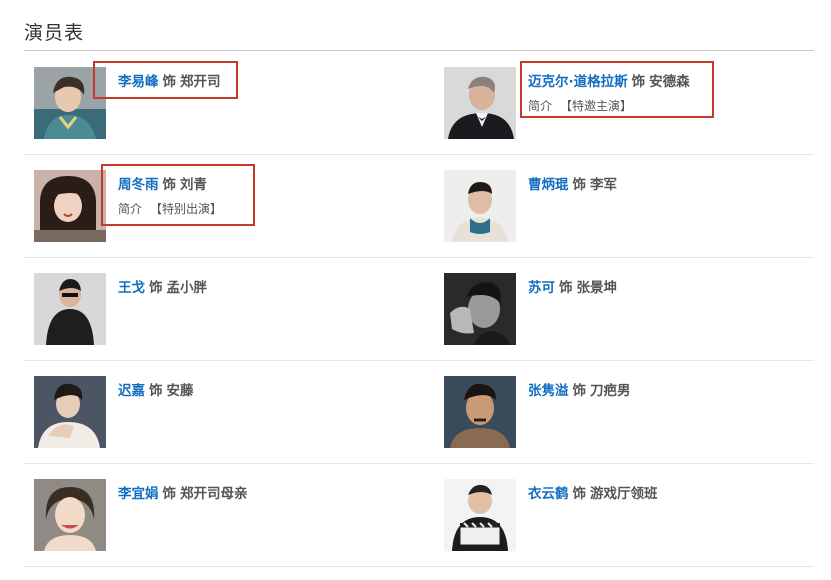  What do you see at coordinates (419, 50) in the screenshot?
I see `title-divider` at bounding box center [419, 50].